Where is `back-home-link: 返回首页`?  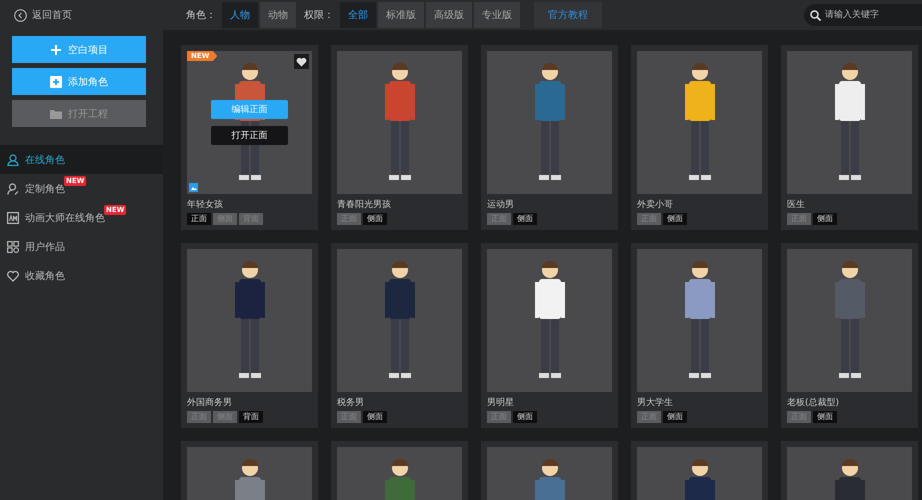
back-home-link: 返回首页 is located at coordinates (89, 15).